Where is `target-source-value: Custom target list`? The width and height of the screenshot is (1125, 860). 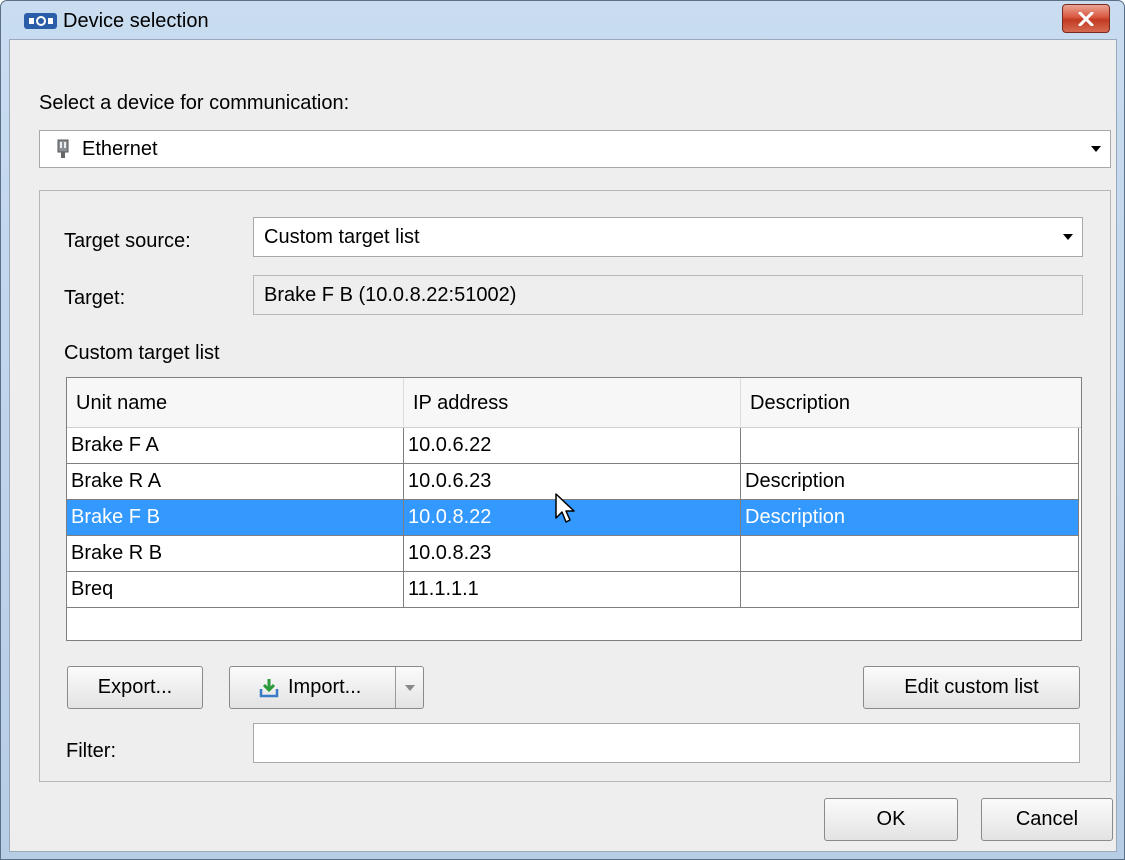
target-source-value: Custom target list is located at coordinates (342, 236).